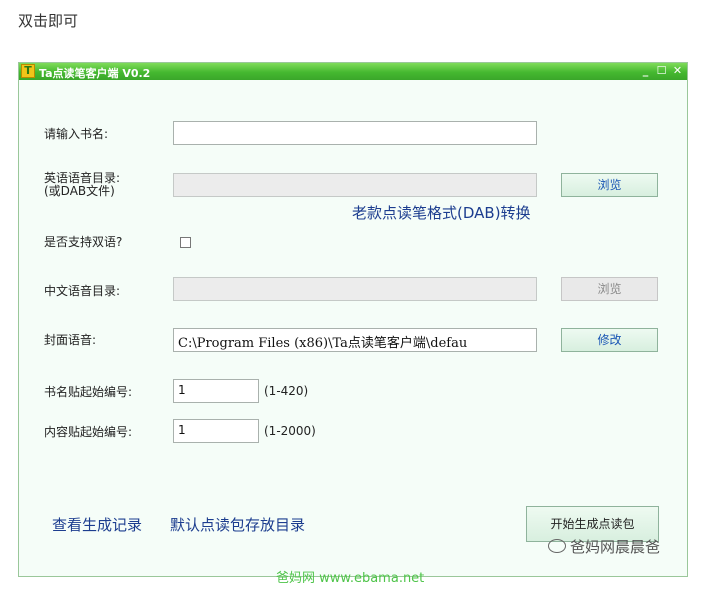 The width and height of the screenshot is (702, 589). I want to click on default-dir-link: 默认点读包存放目录, so click(237, 524).